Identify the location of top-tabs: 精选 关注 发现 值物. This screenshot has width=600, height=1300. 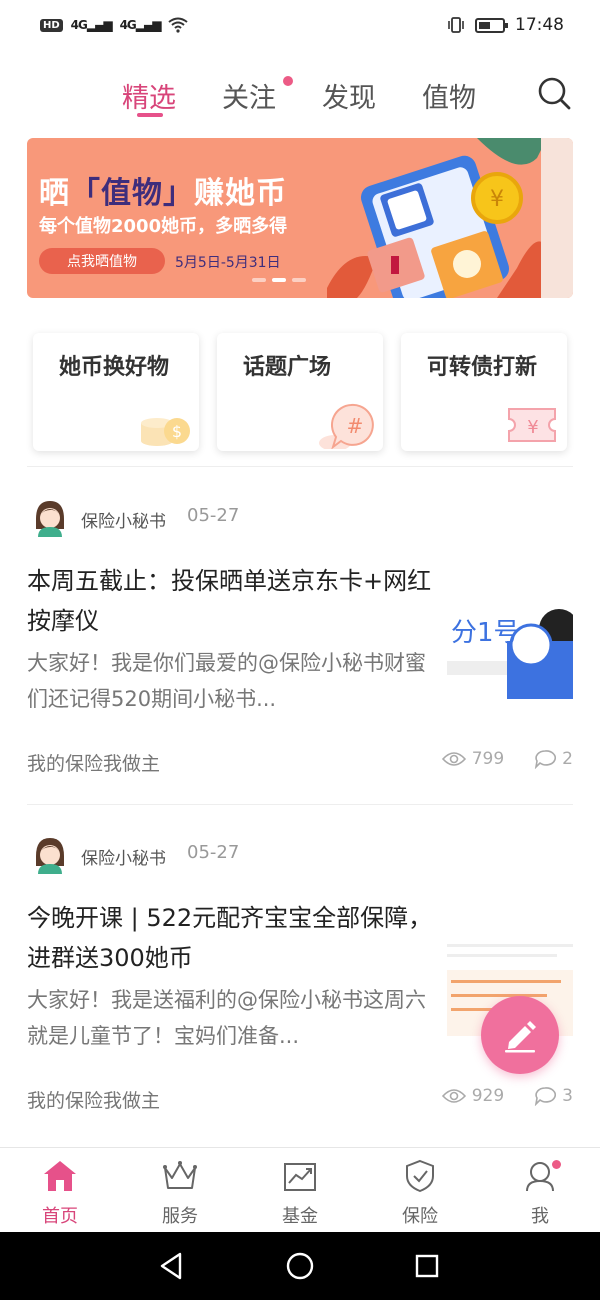
(300, 98).